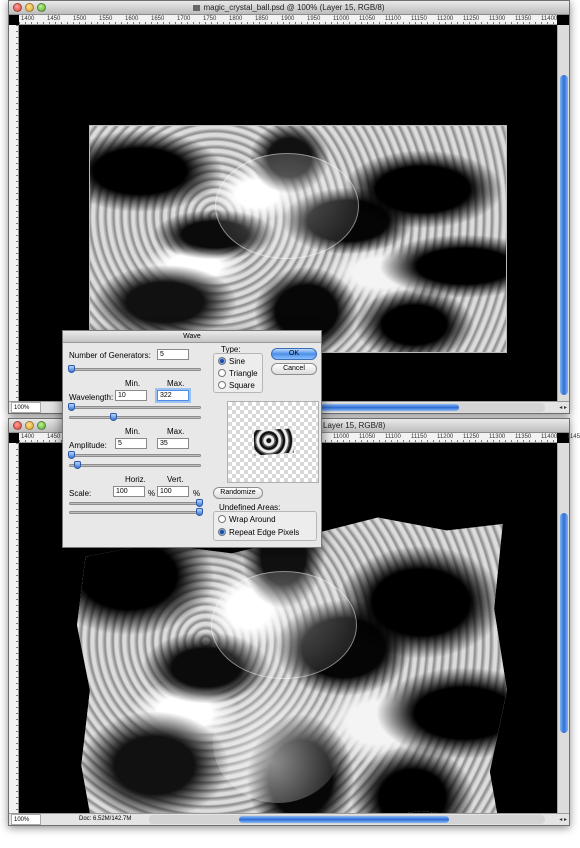 This screenshot has height=848, width=580. What do you see at coordinates (135, 465) in the screenshot?
I see `amplitude-max-slider` at bounding box center [135, 465].